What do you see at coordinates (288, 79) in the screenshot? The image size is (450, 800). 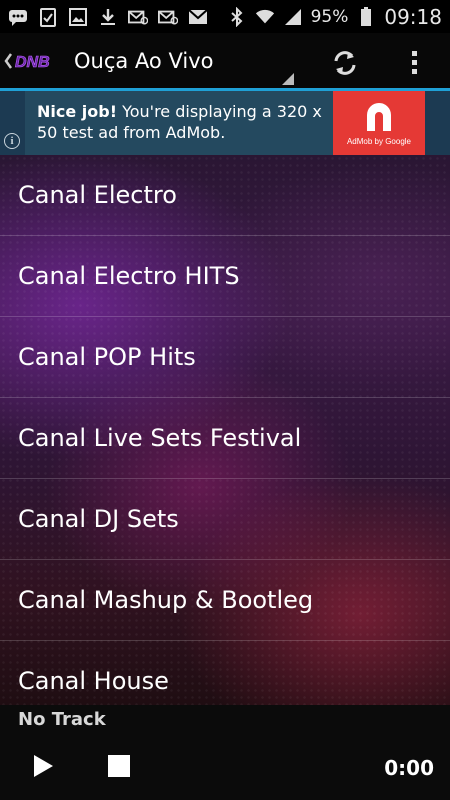 I see `spinner-arrow-icon` at bounding box center [288, 79].